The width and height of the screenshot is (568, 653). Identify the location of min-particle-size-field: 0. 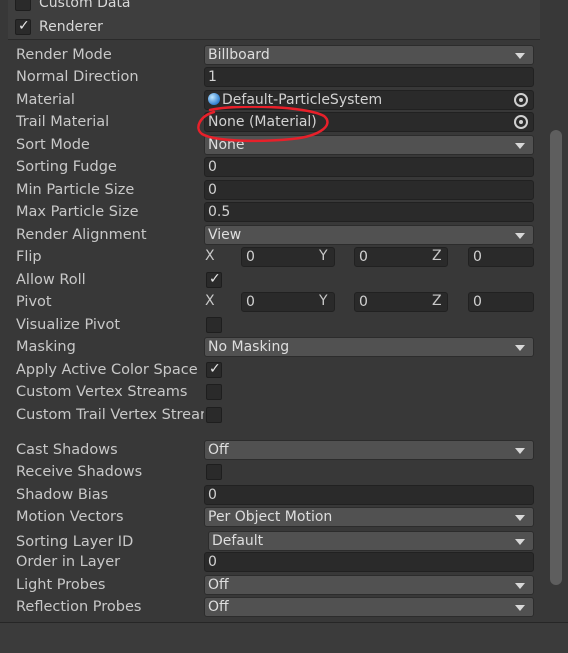
(369, 190).